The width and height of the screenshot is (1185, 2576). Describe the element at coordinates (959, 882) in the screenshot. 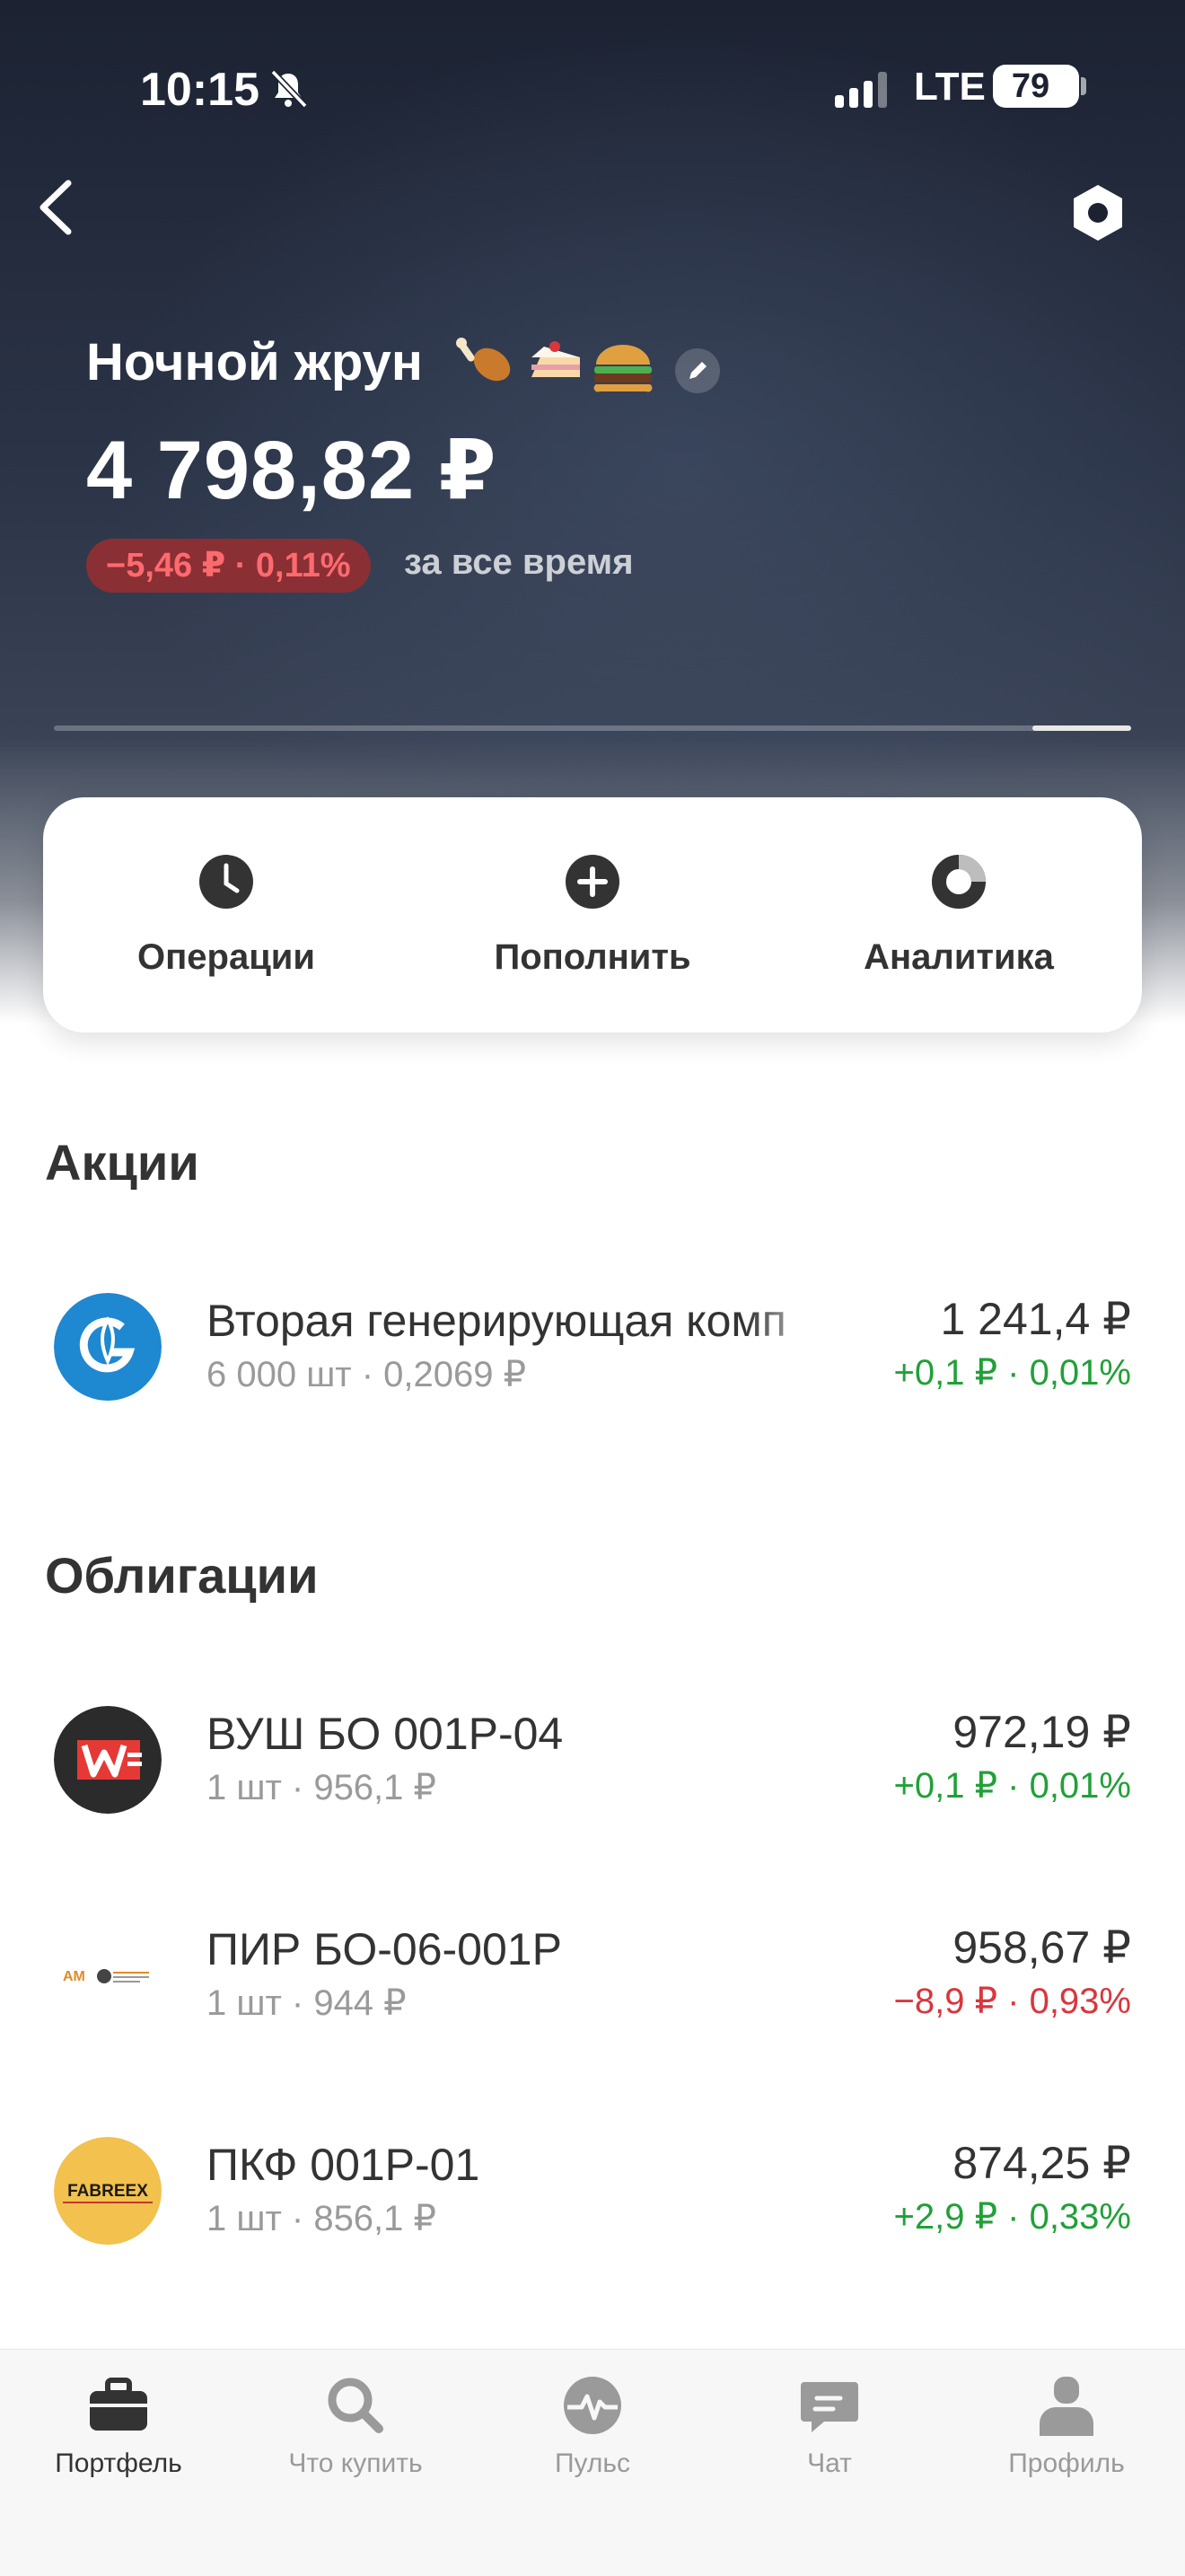

I see `donut-chart-icon` at that location.